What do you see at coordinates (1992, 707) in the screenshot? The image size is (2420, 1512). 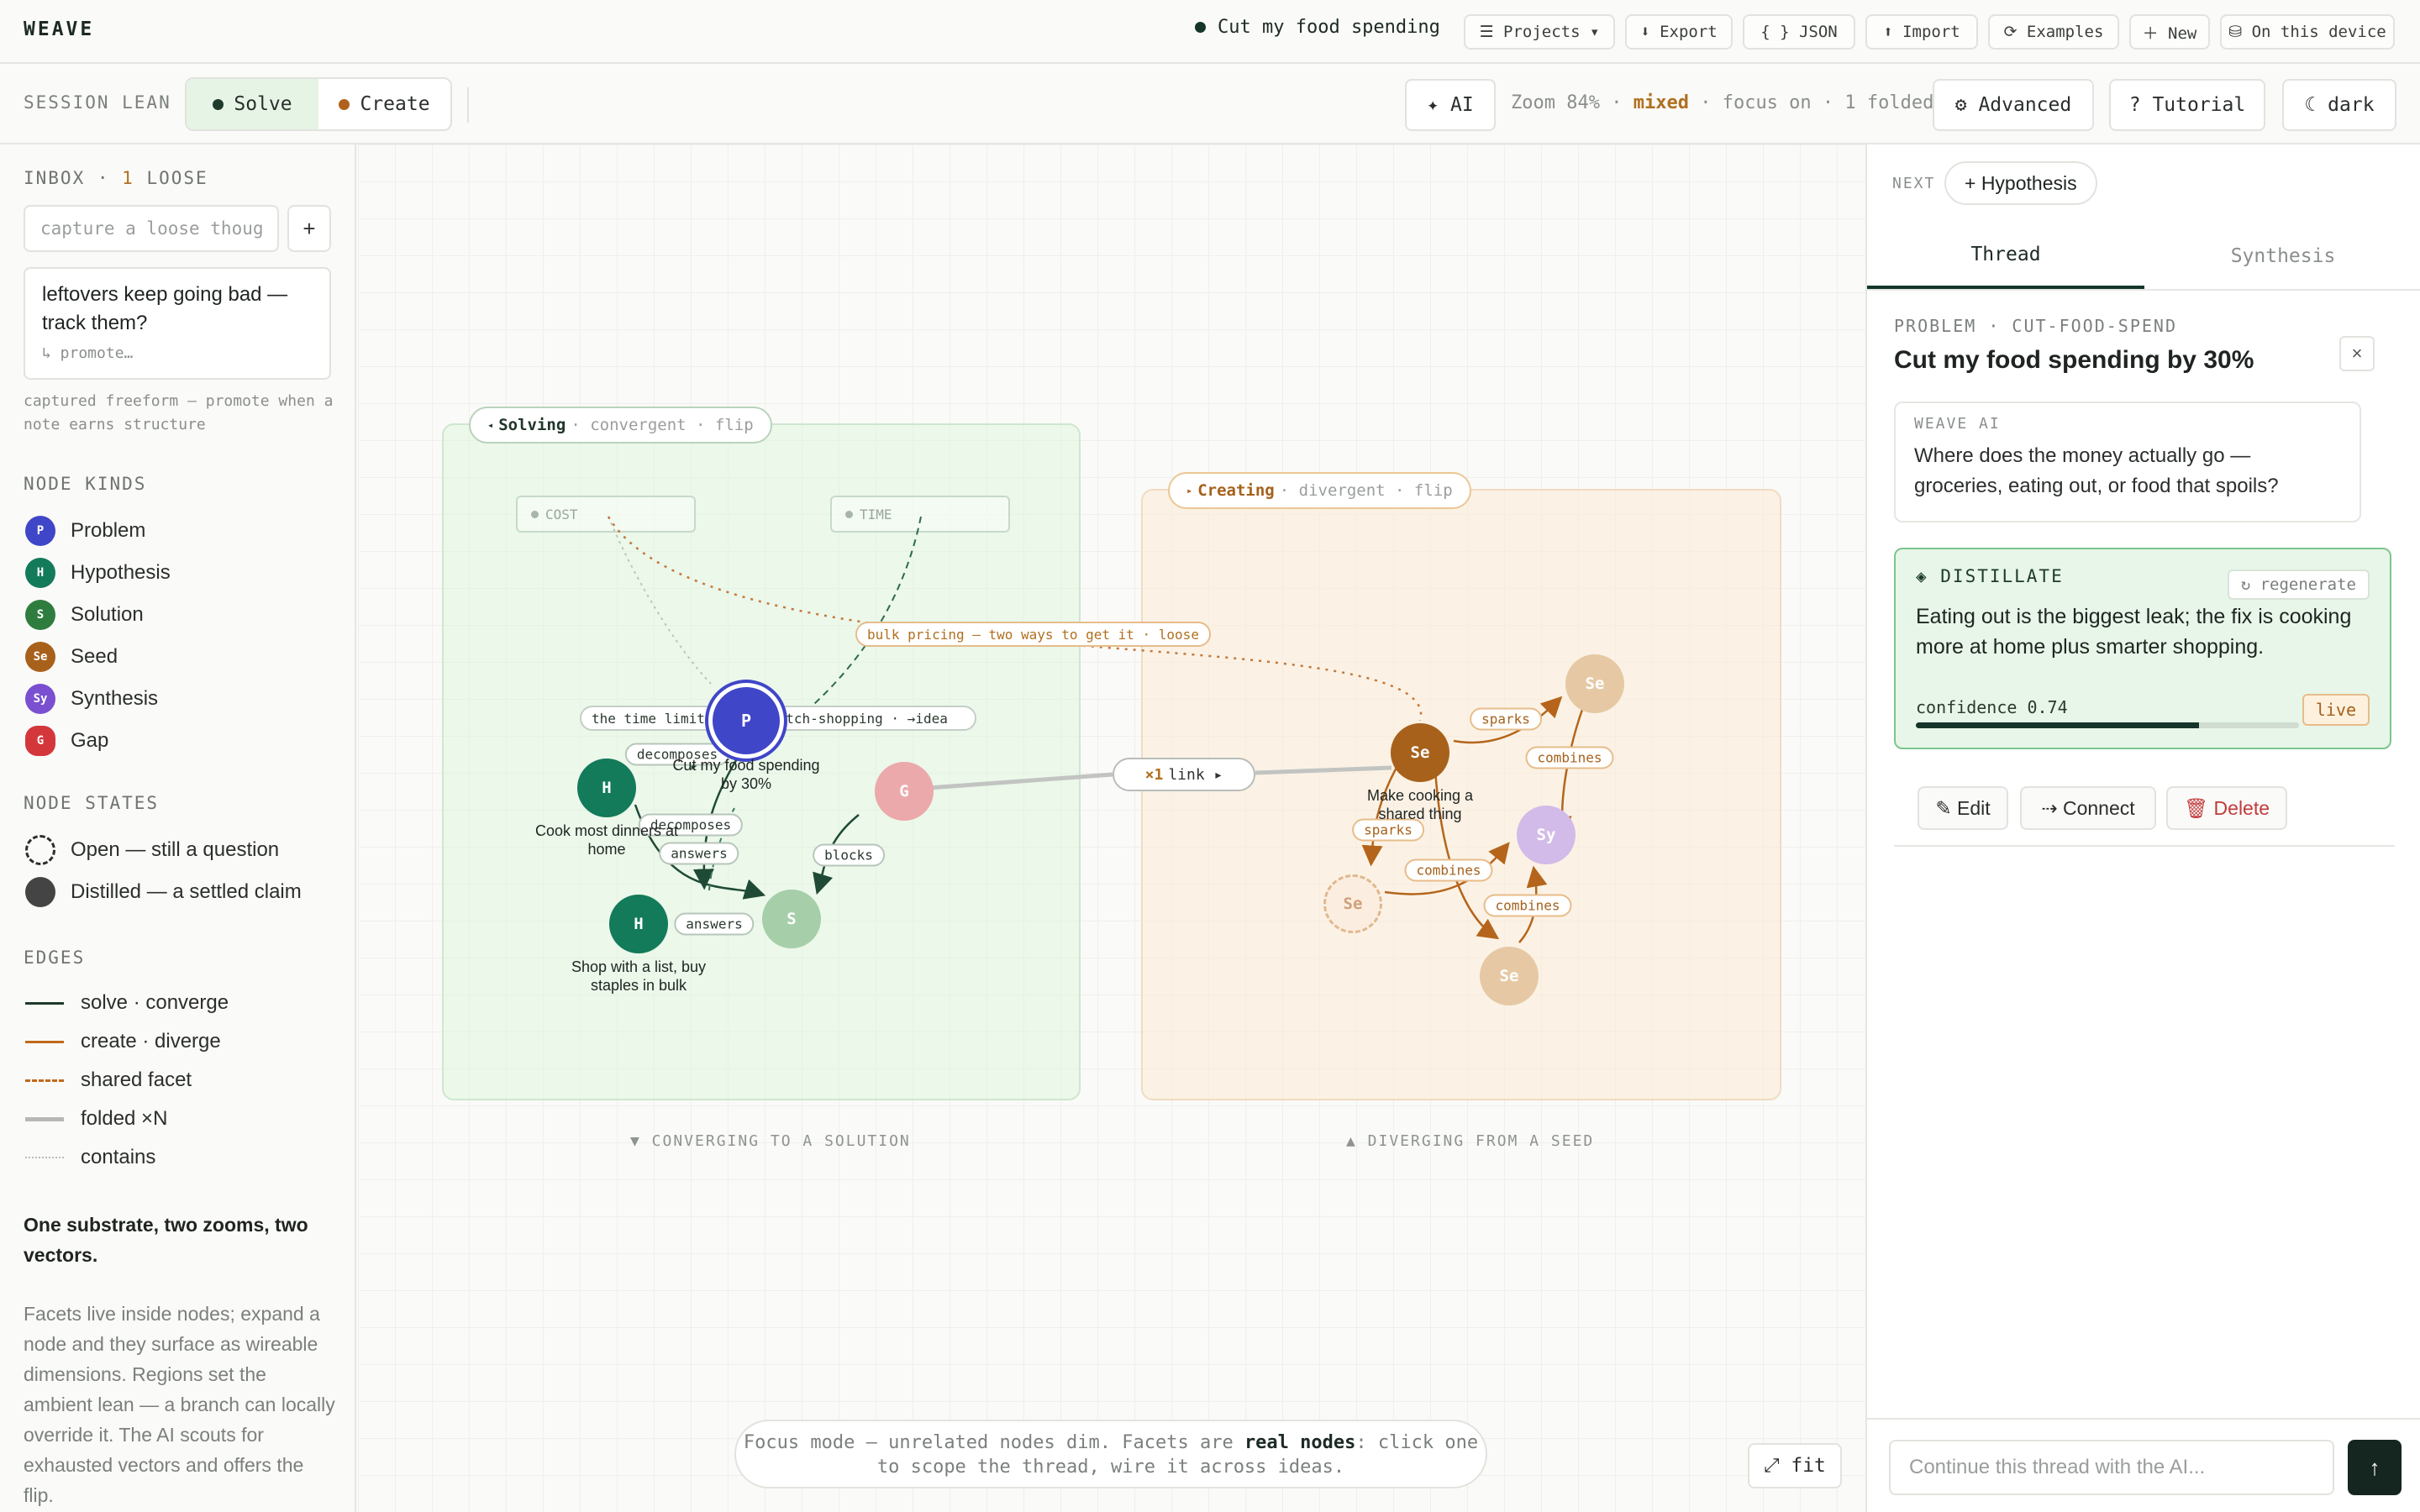 I see `confidence-label: confidence 0.74` at bounding box center [1992, 707].